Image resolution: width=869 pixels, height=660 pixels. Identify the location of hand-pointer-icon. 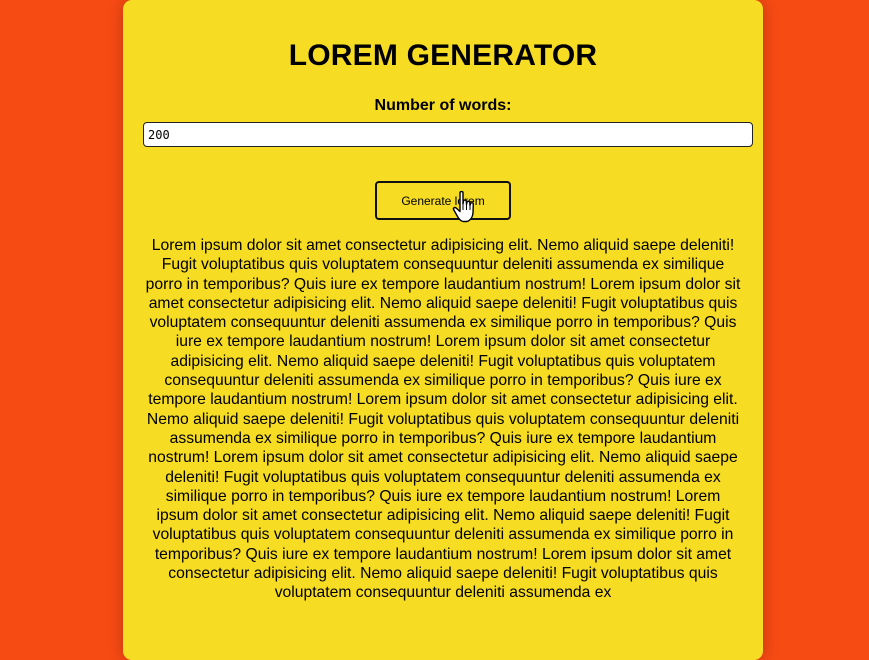
(463, 206).